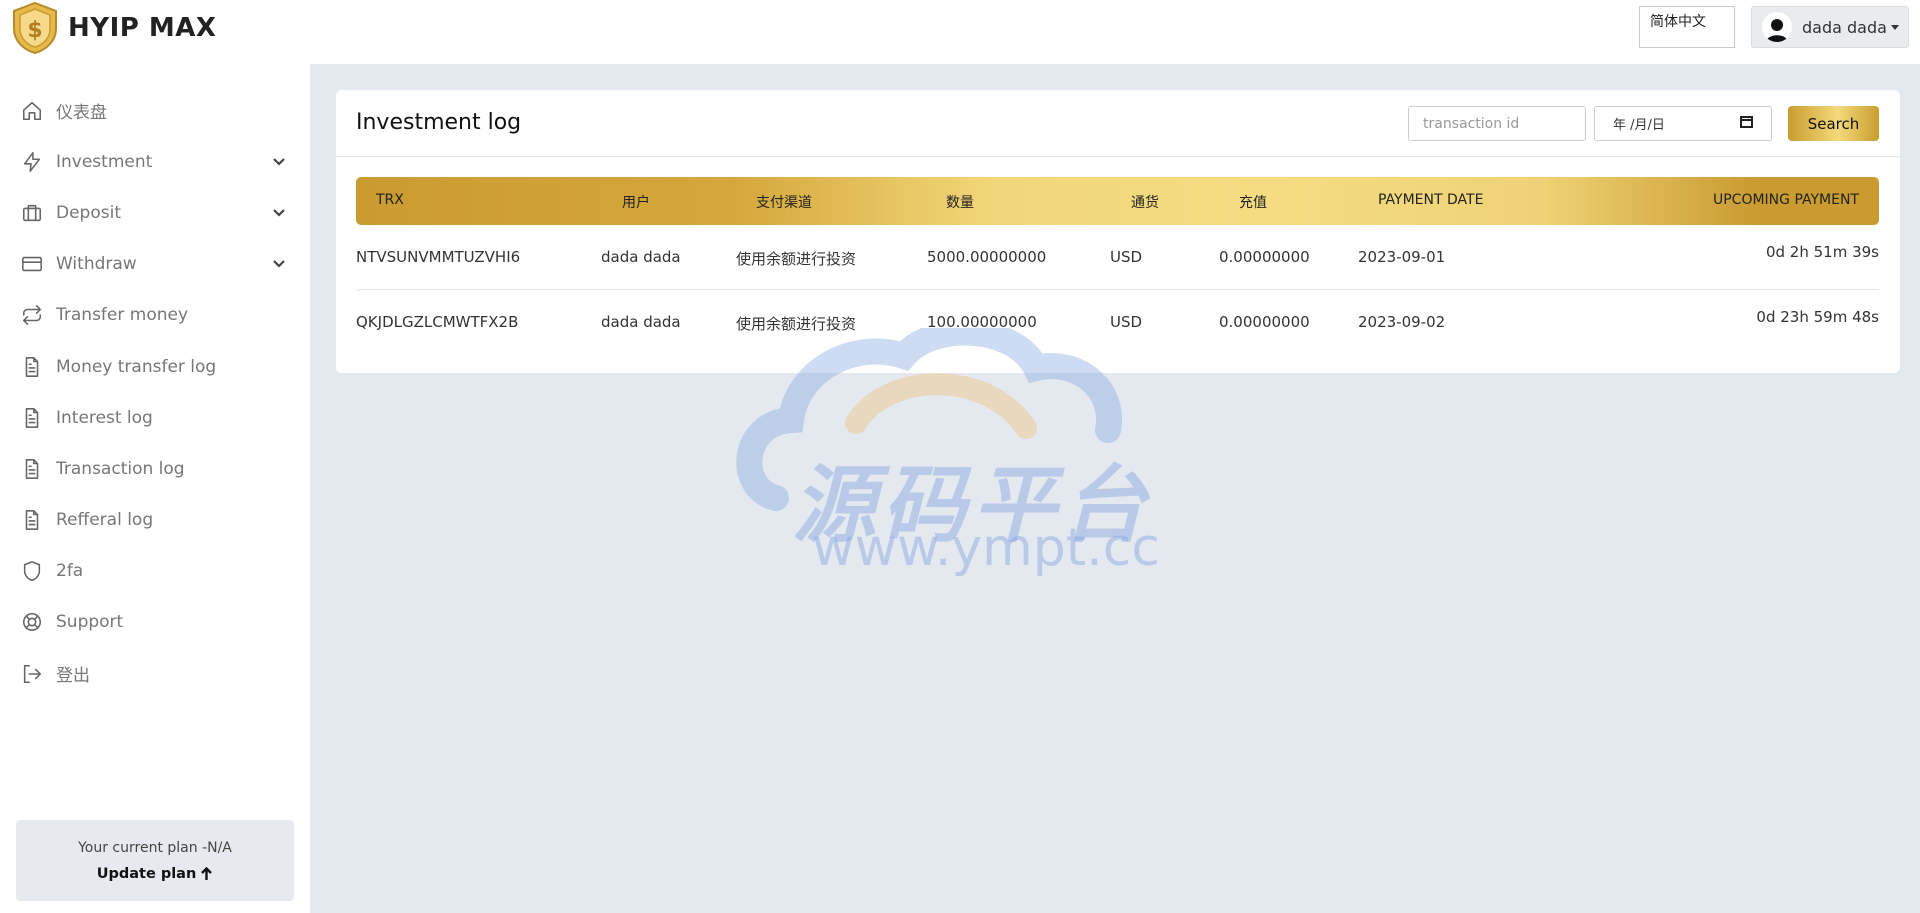  What do you see at coordinates (986, 548) in the screenshot?
I see `watermark-url: www.ympt.cc` at bounding box center [986, 548].